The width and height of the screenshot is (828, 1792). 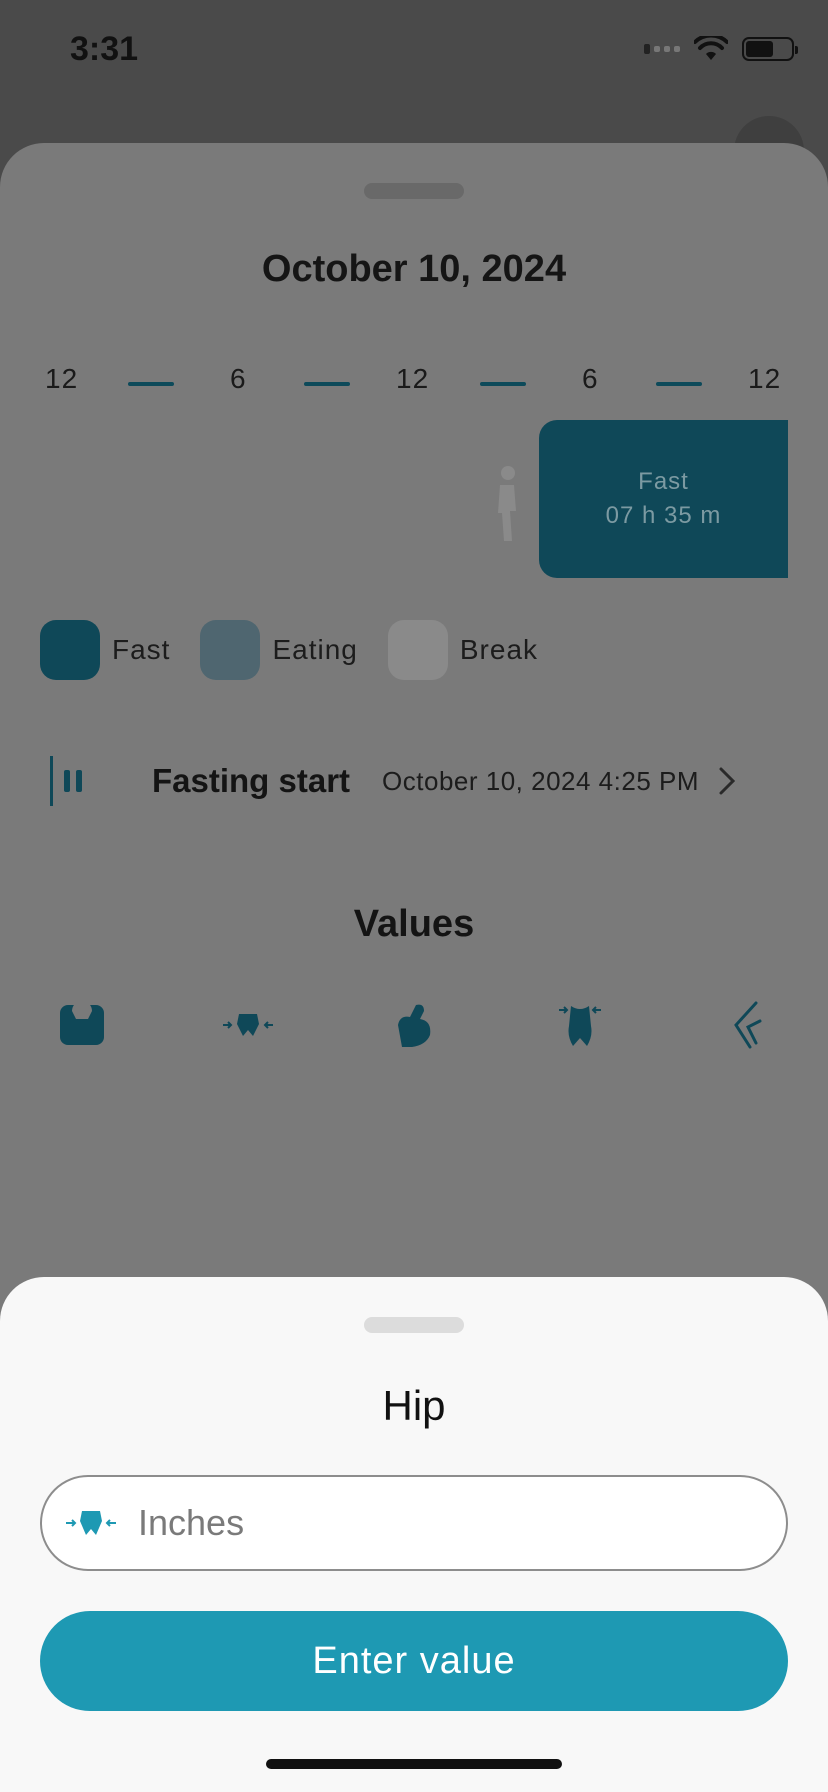 What do you see at coordinates (662, 49) in the screenshot?
I see `cellular-signal-icon` at bounding box center [662, 49].